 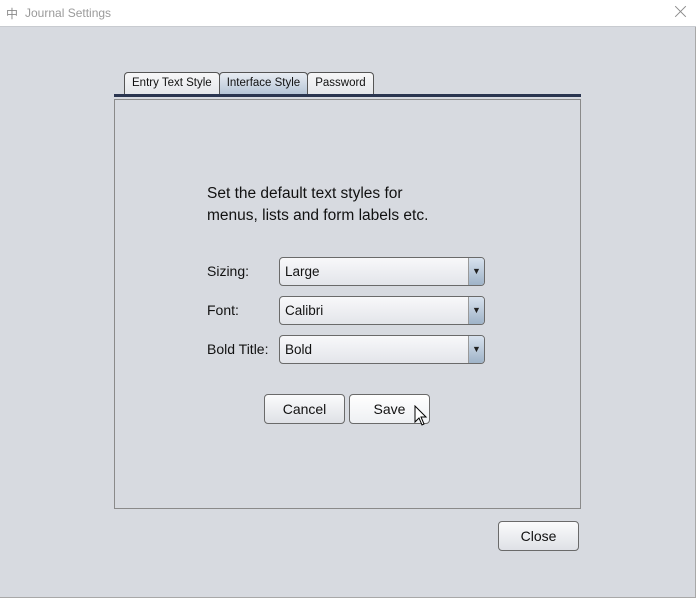 What do you see at coordinates (172, 83) in the screenshot?
I see `tab-entry-text-style: Entry Text Style` at bounding box center [172, 83].